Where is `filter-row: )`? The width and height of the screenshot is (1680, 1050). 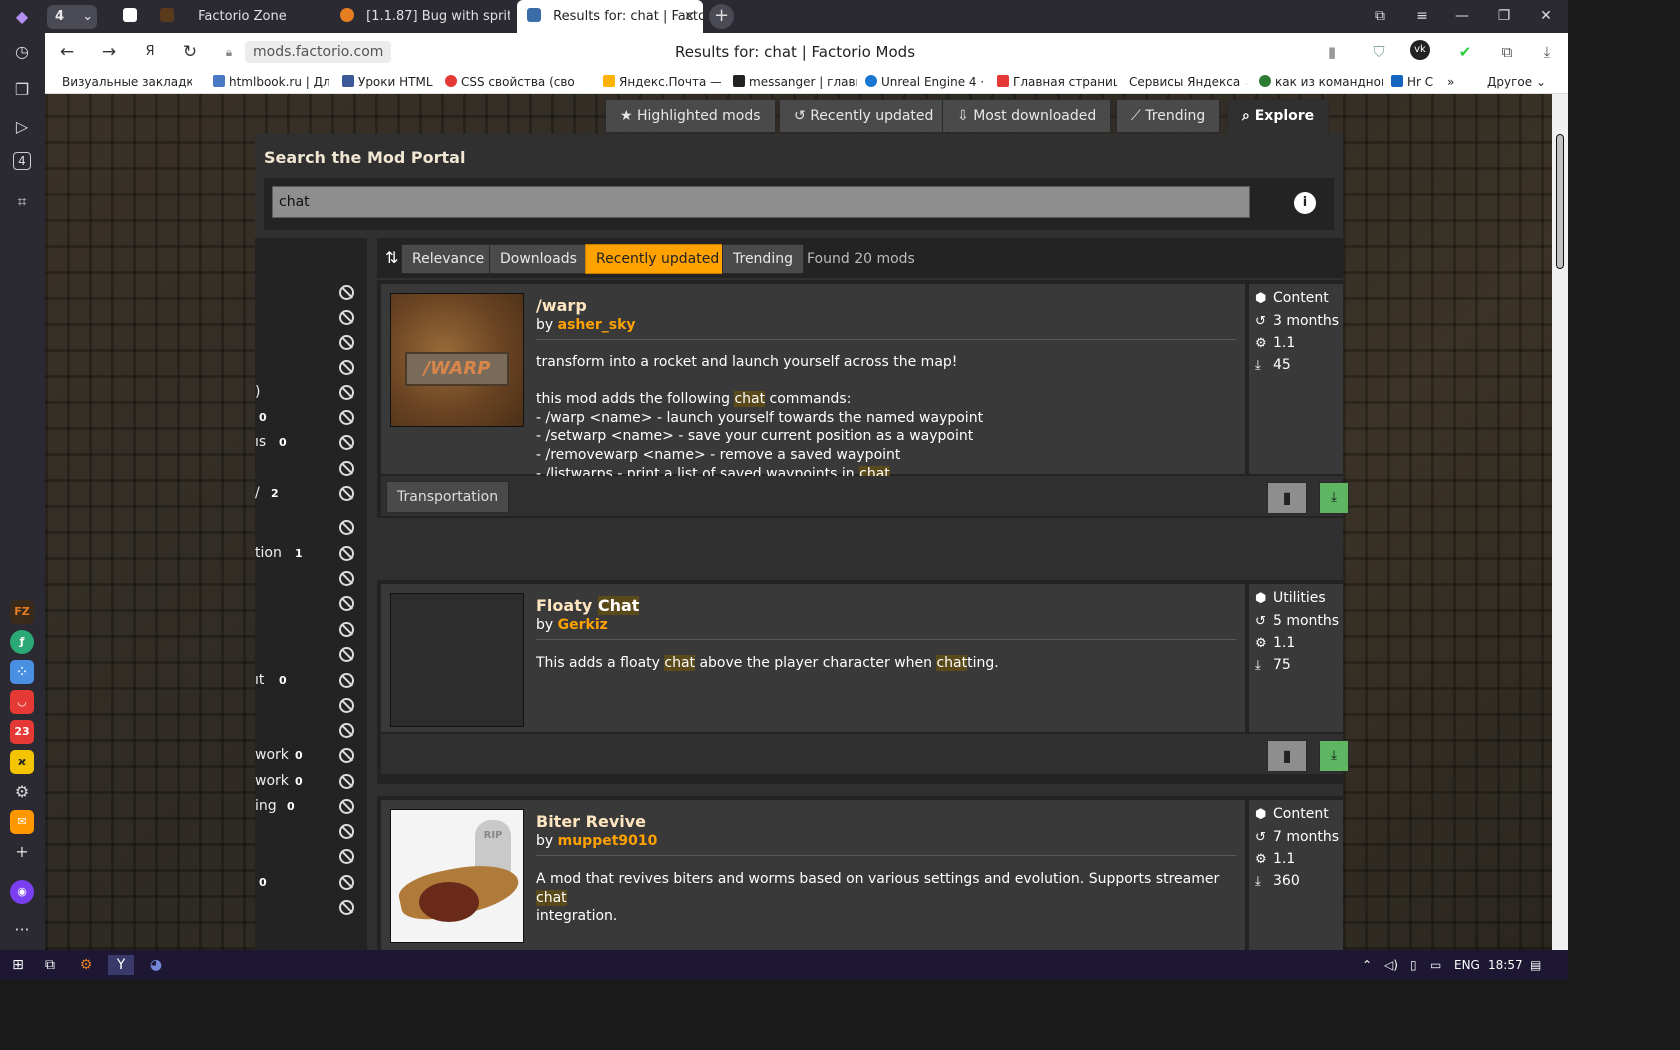 filter-row: ) is located at coordinates (311, 392).